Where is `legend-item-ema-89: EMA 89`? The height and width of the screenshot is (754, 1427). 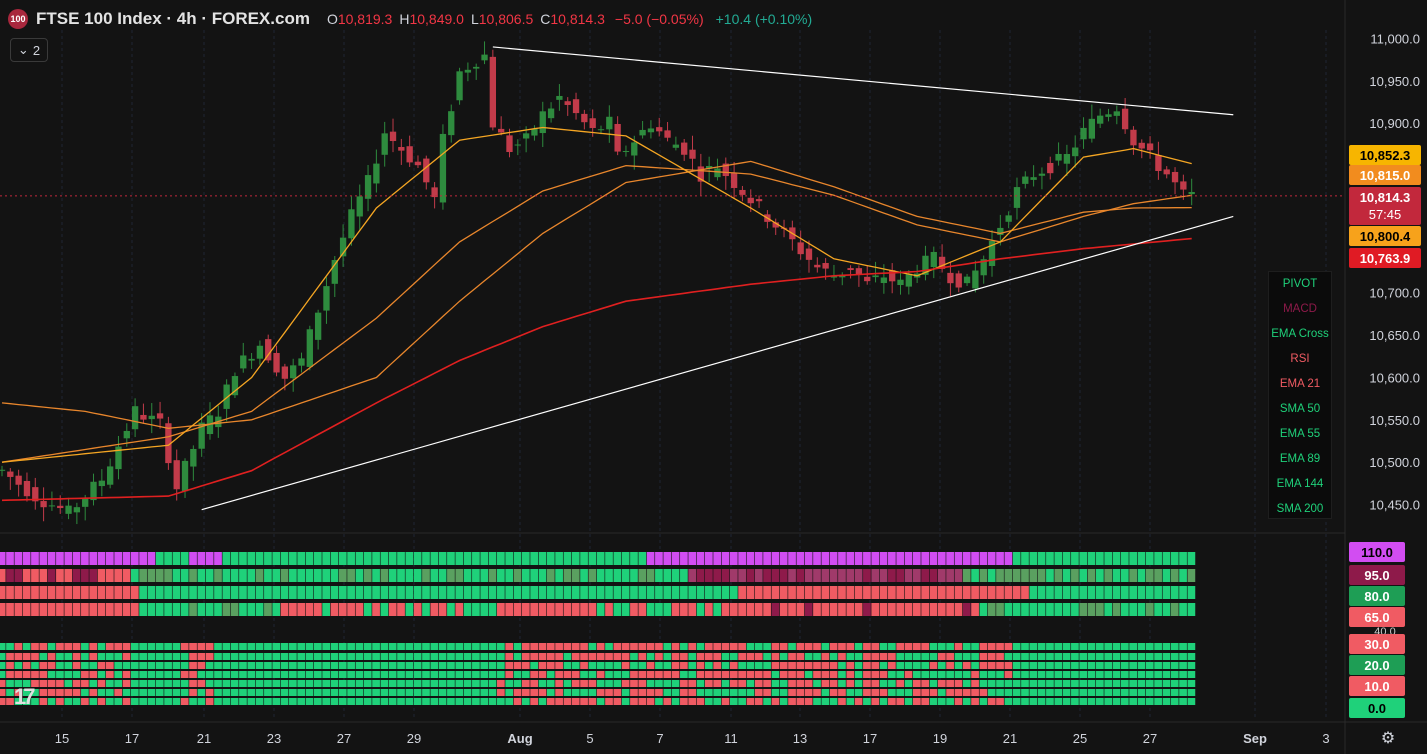
legend-item-ema-89: EMA 89 is located at coordinates (1300, 459).